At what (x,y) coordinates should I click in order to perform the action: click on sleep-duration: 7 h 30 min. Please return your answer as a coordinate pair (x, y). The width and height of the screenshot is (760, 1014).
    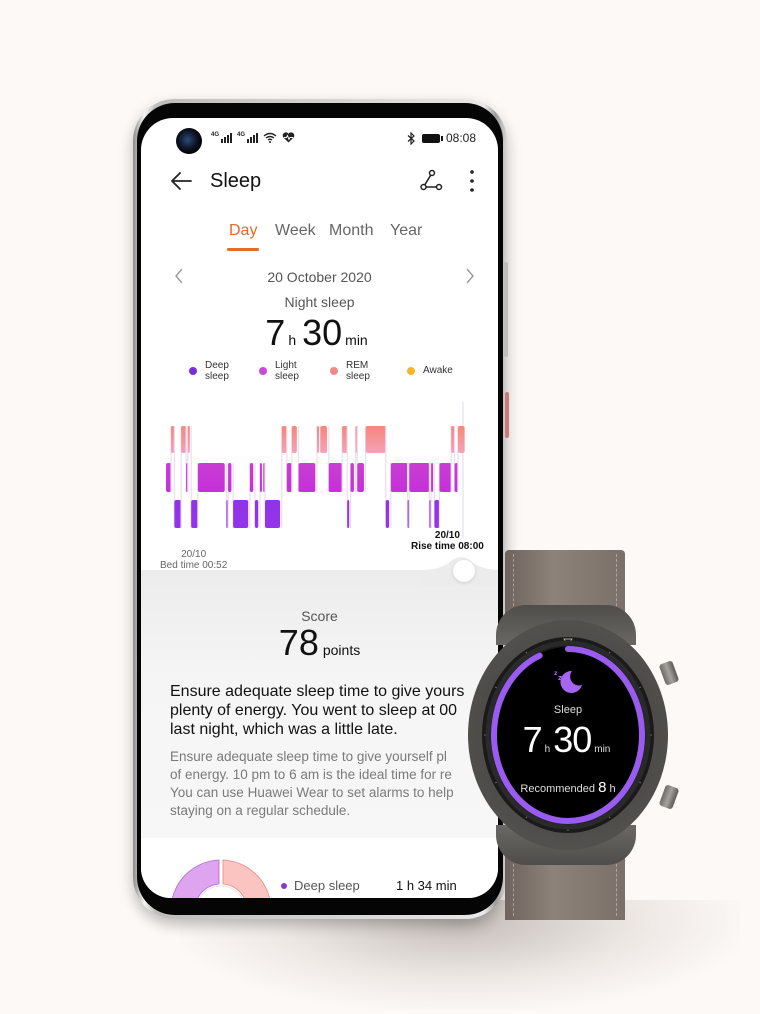
    Looking at the image, I should click on (319, 333).